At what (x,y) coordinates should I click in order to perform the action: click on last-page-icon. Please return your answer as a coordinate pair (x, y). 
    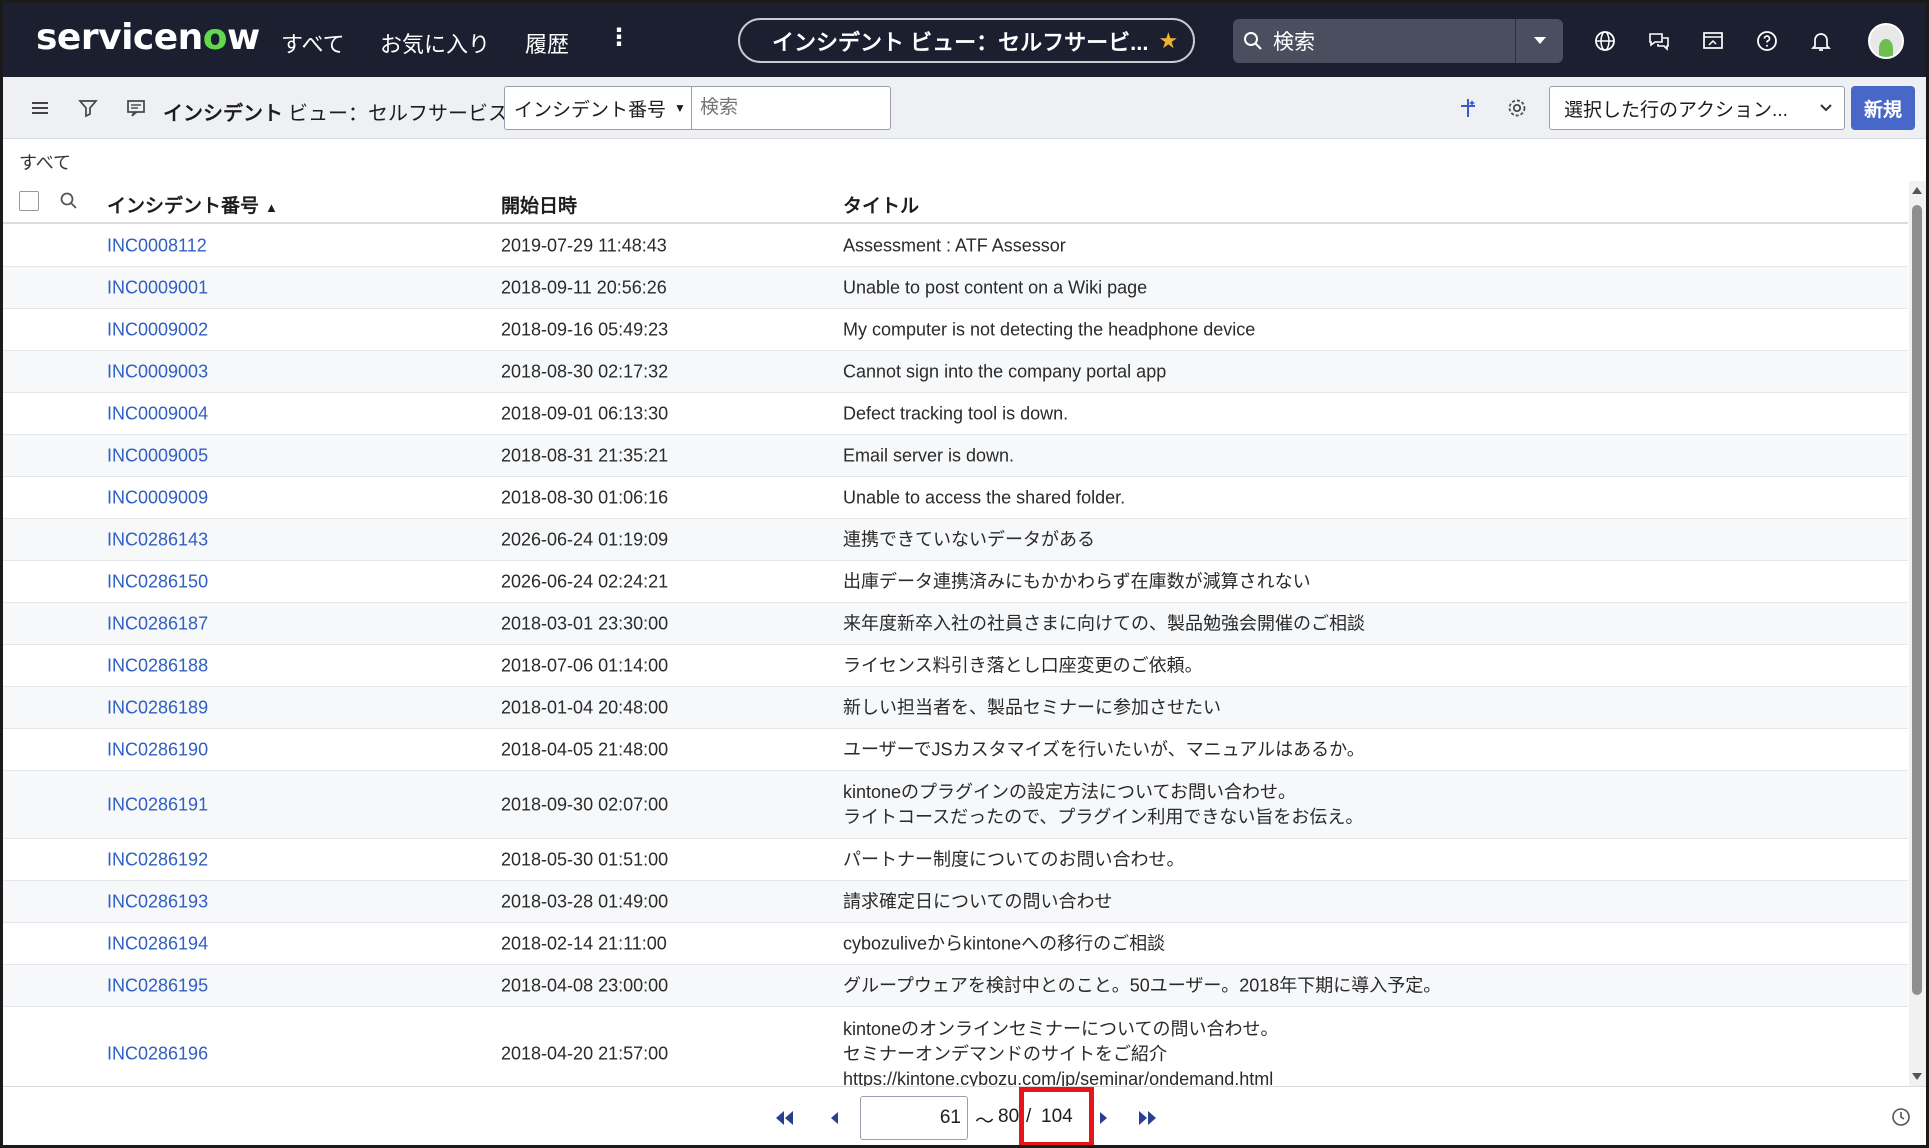
    Looking at the image, I should click on (1147, 1118).